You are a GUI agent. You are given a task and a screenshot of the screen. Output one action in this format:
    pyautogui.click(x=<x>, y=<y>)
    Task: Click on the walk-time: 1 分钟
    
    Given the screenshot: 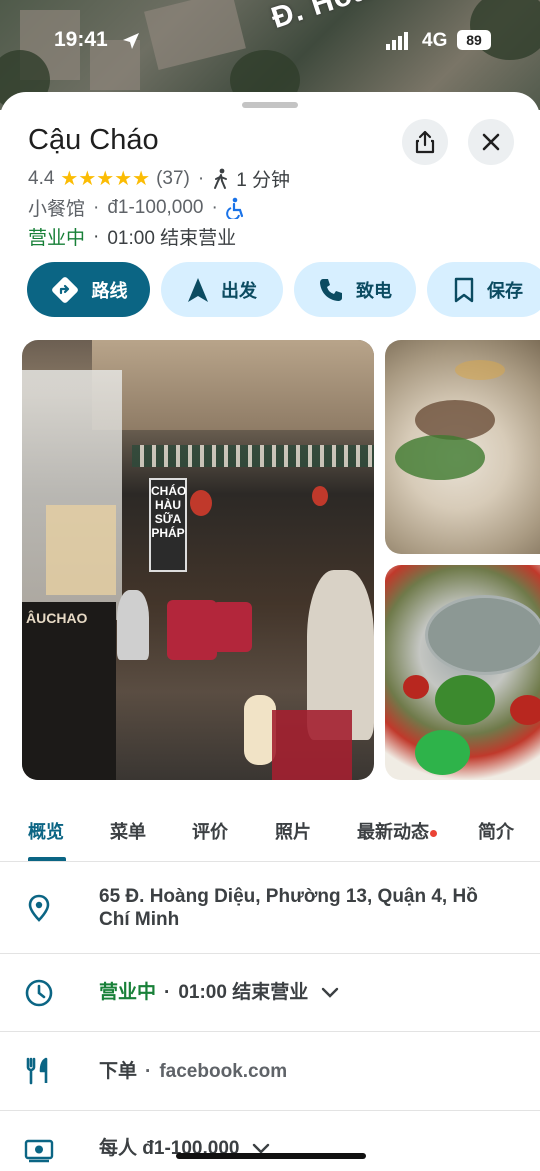 What is the action you would take?
    pyautogui.click(x=263, y=180)
    